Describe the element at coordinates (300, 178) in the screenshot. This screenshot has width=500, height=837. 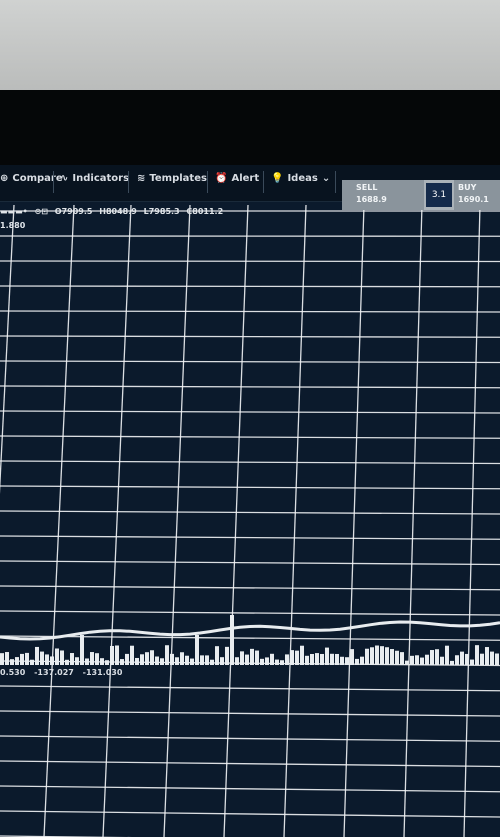
I see `ideas-button: 💡 Ideas ⌄` at that location.